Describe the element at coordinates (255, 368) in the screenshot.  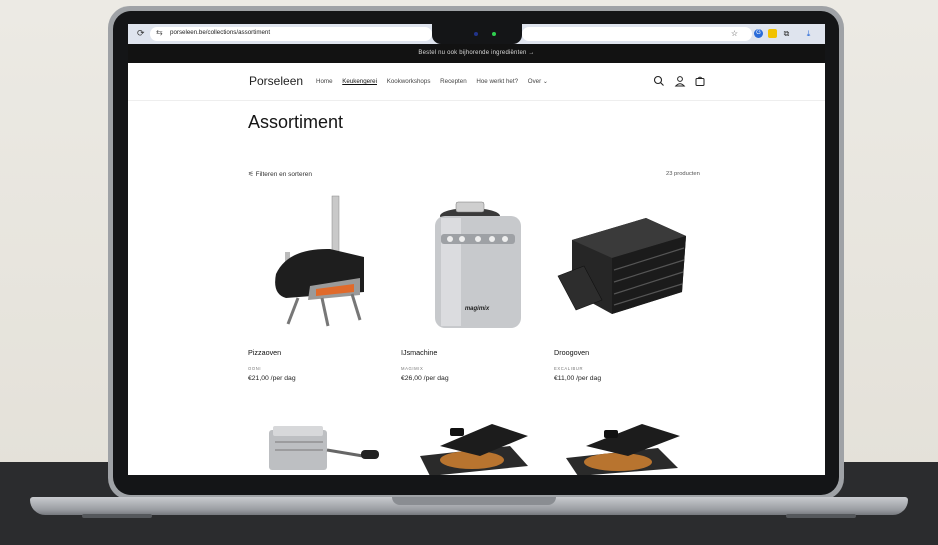
I see `product-brand: OONI` at that location.